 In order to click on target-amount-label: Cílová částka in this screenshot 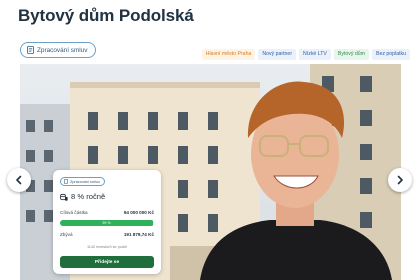, I will do `click(74, 212)`.